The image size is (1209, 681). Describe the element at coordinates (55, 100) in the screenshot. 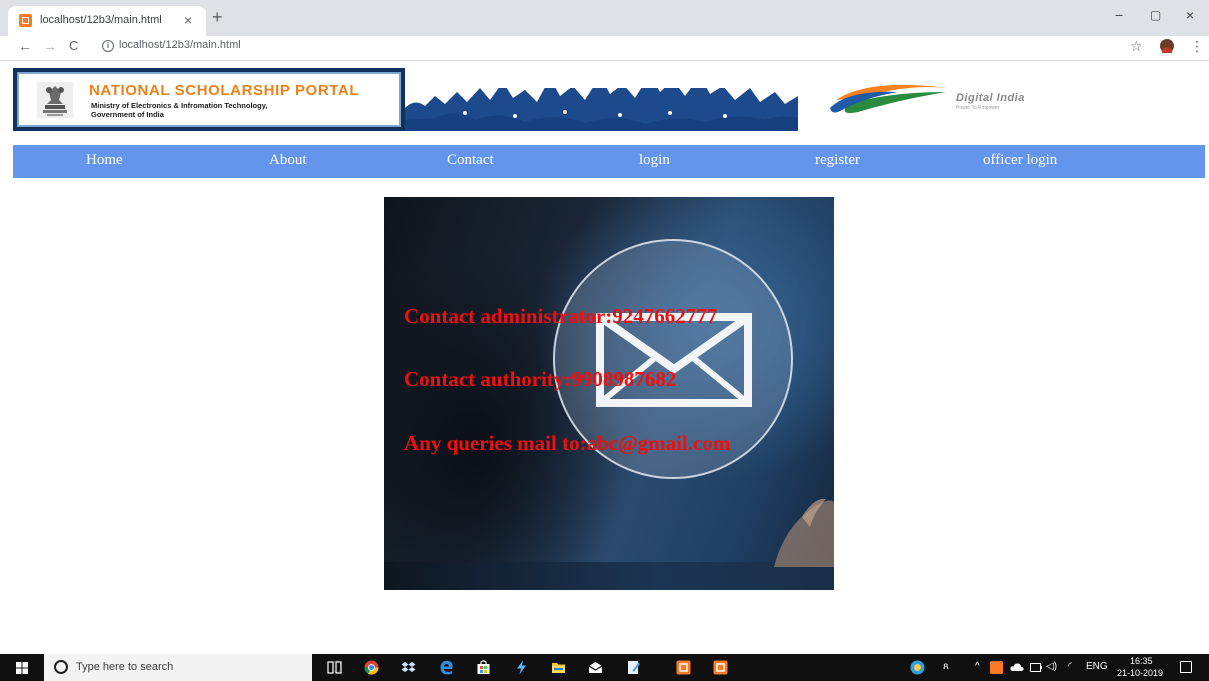

I see `national-emblem-icon` at that location.